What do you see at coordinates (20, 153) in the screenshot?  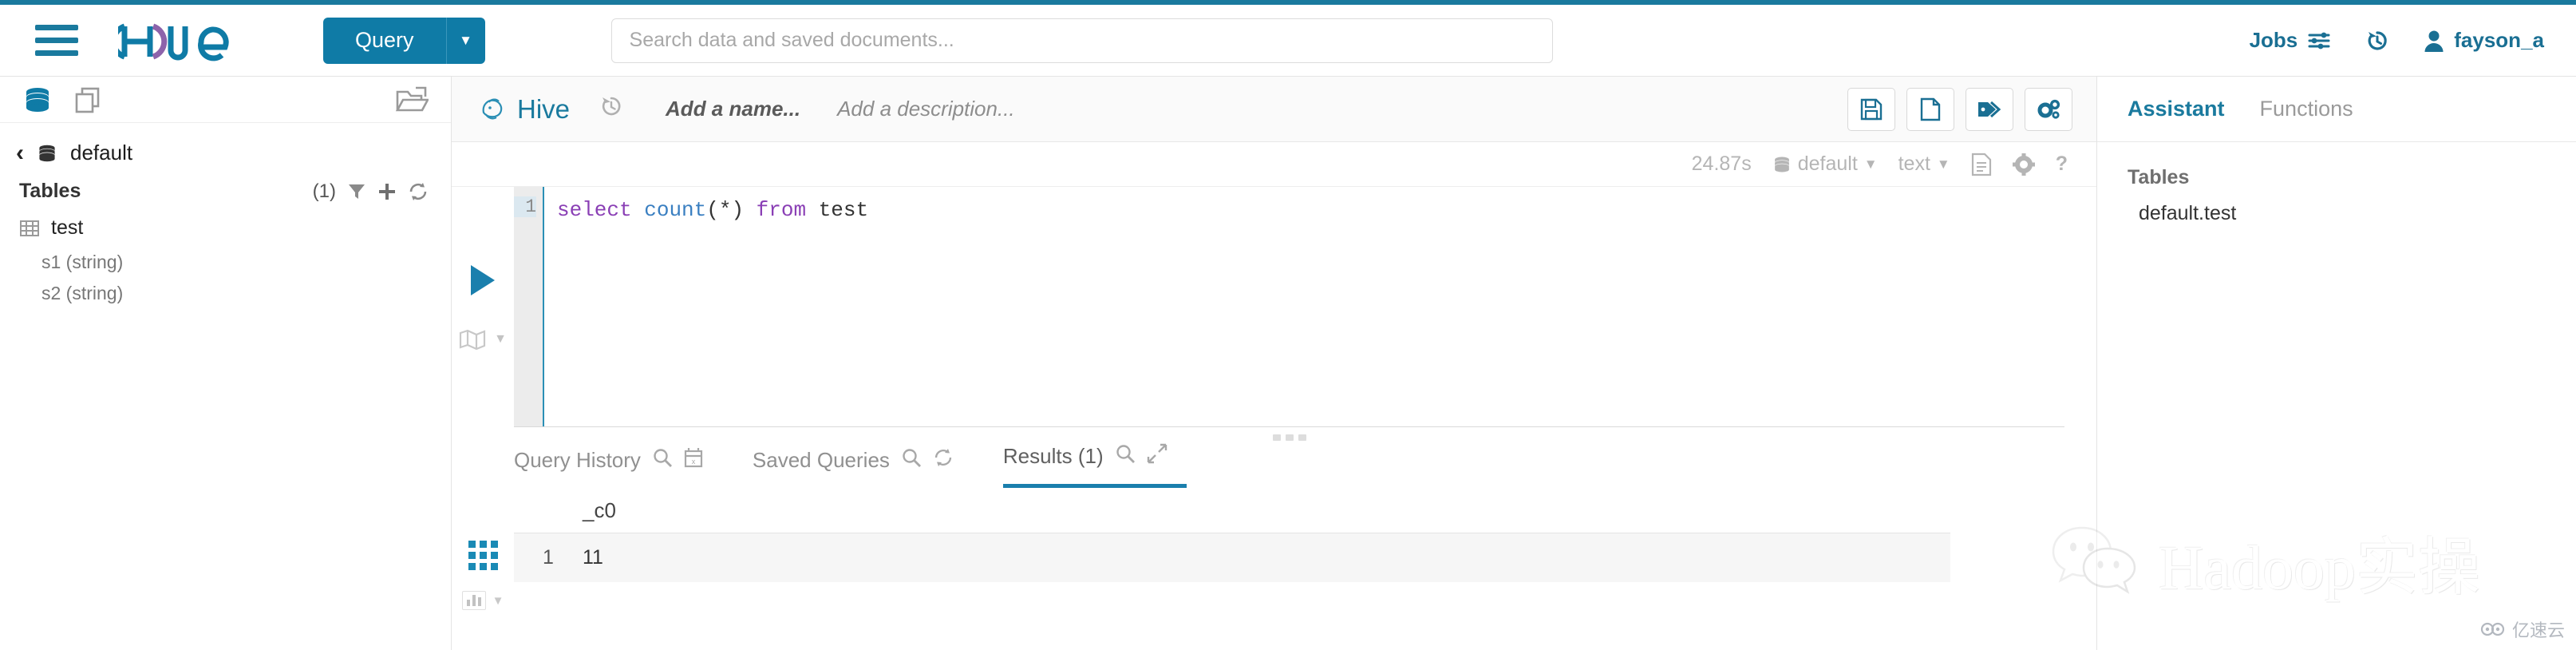 I see `chevron-left-icon: ‹` at bounding box center [20, 153].